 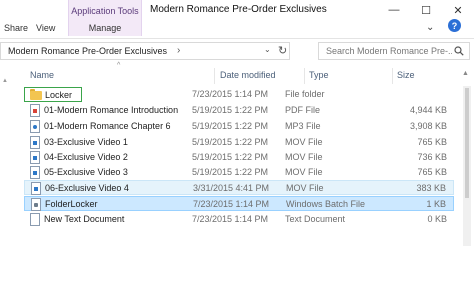 What do you see at coordinates (437, 219) in the screenshot?
I see `file-size: 0 KB` at bounding box center [437, 219].